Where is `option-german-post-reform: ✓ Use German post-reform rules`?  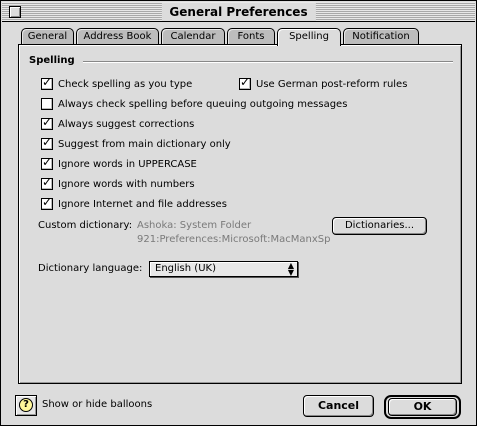
option-german-post-reform: ✓ Use German post-reform rules is located at coordinates (323, 83).